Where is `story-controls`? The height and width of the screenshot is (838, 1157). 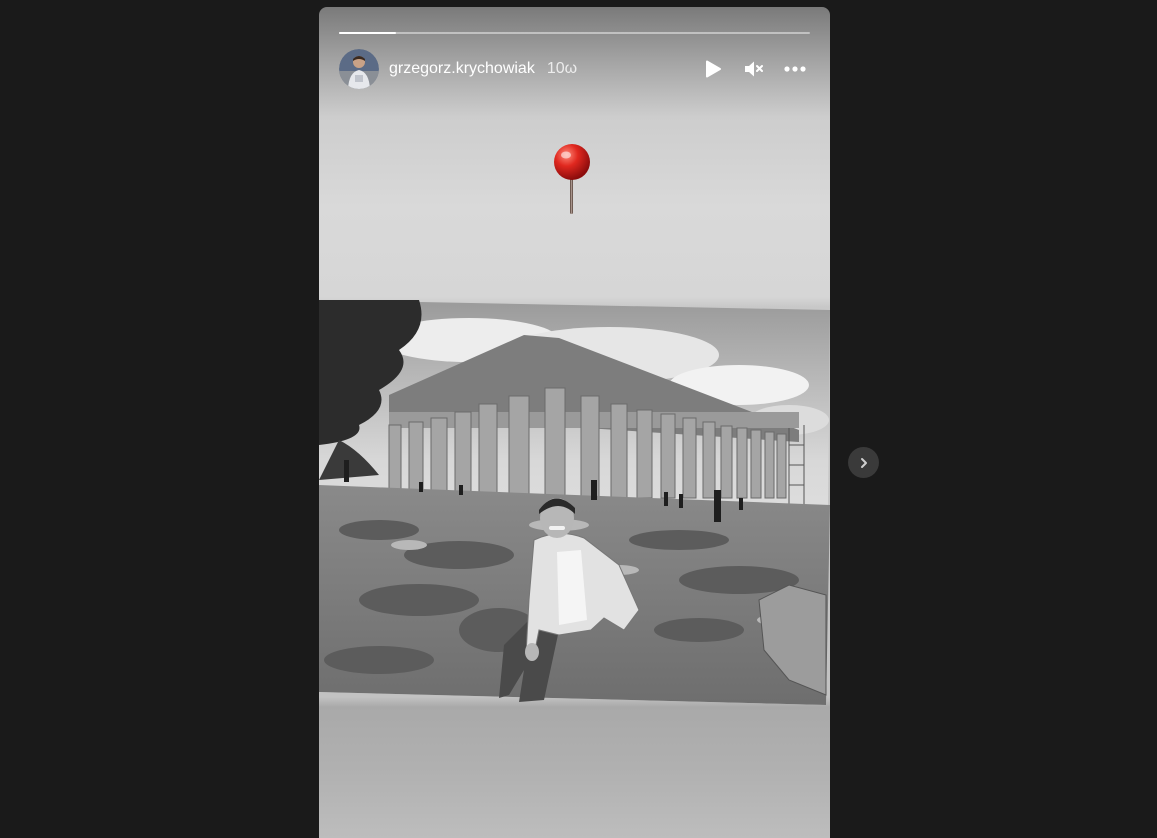
story-controls is located at coordinates (754, 69).